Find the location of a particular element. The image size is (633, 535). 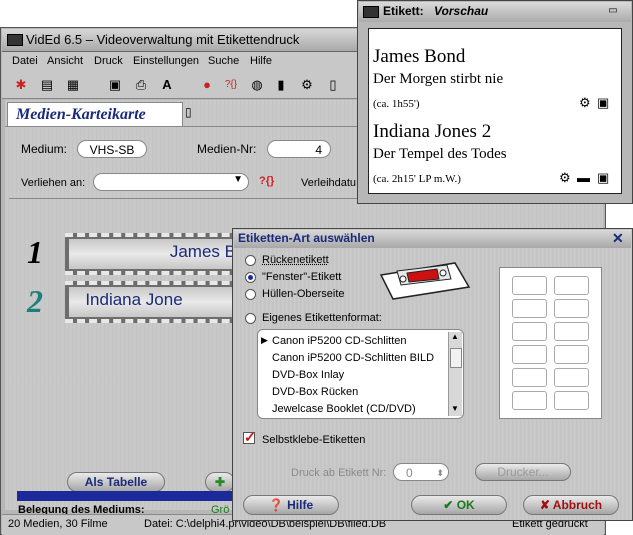

radio-eigenes-format-label: Eigenes Etikettenformat: is located at coordinates (322, 318).